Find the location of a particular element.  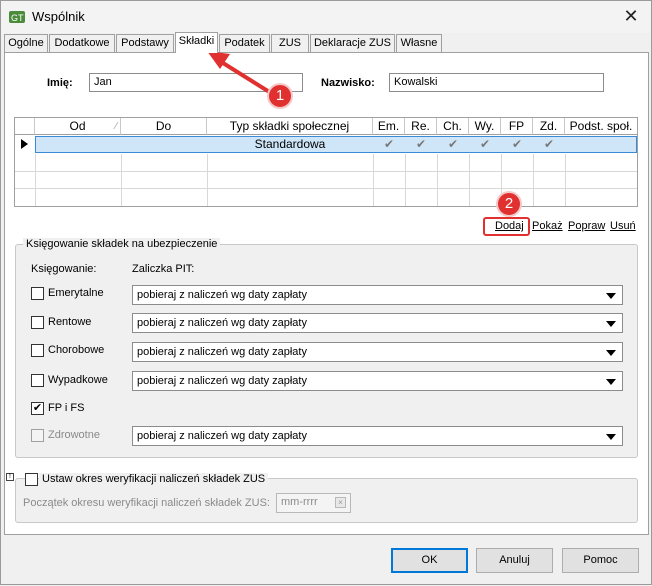

tab-skladki: Składki is located at coordinates (196, 42).